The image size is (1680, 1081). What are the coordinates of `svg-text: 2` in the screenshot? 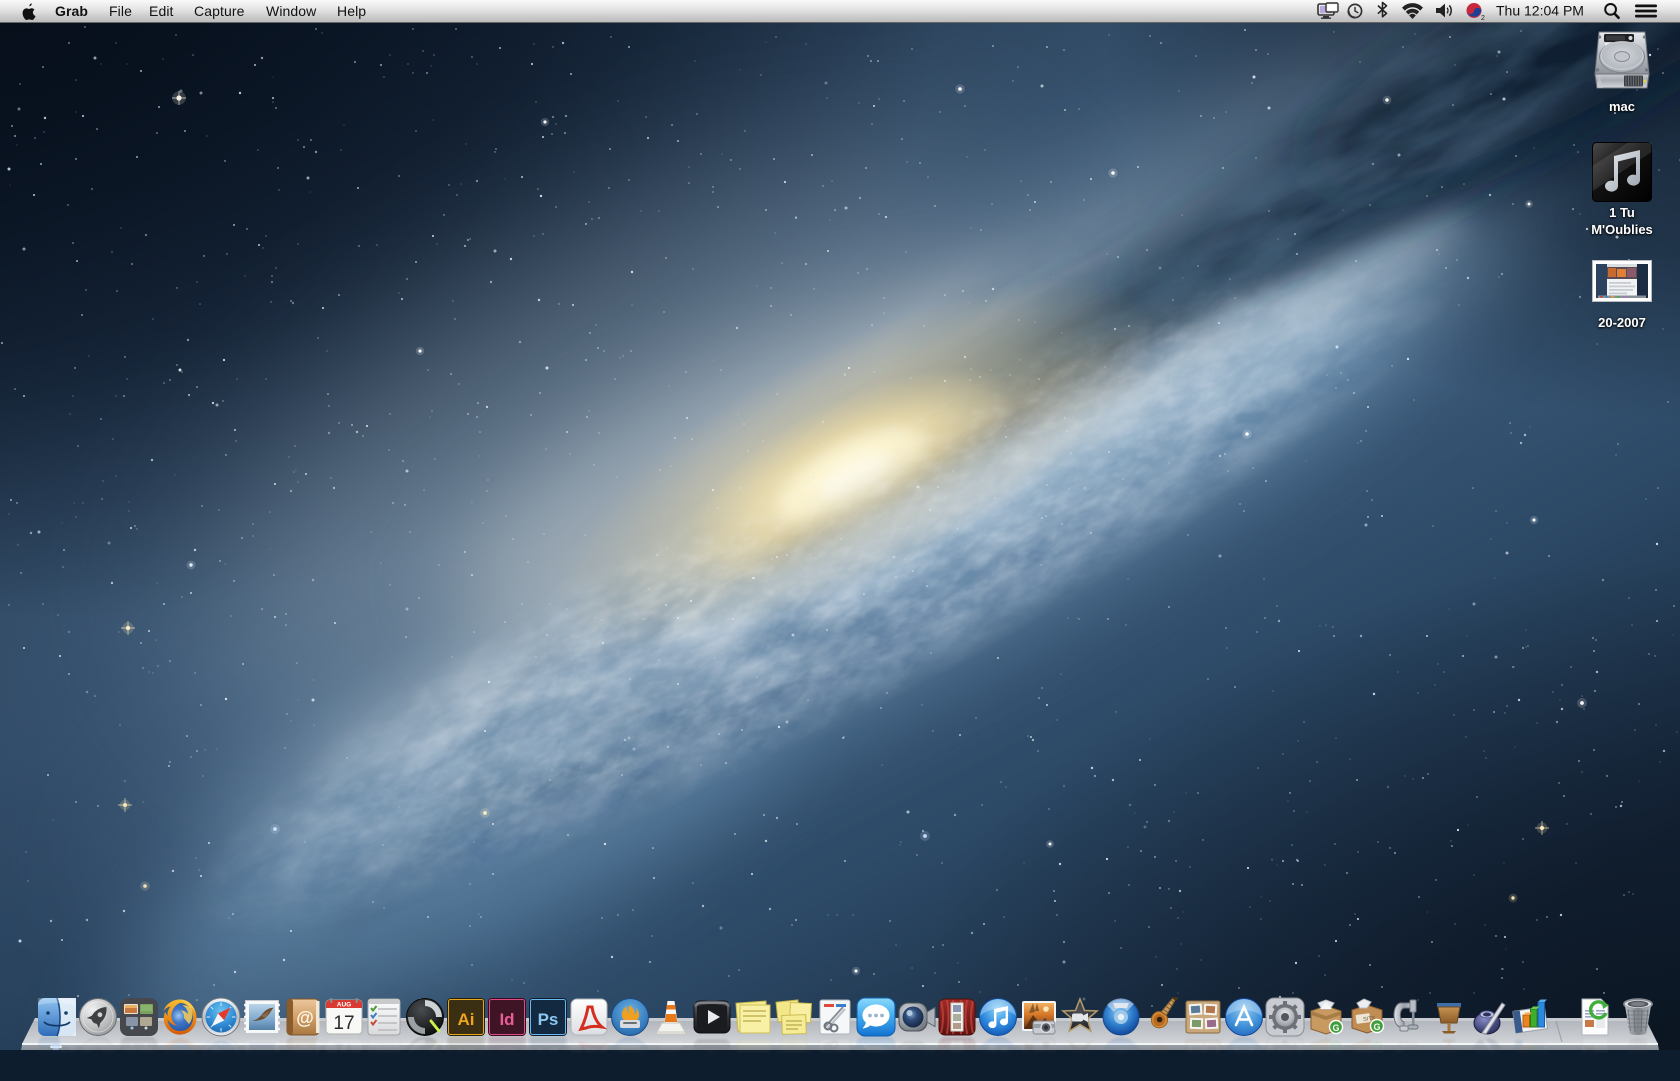 It's located at (1483, 18).